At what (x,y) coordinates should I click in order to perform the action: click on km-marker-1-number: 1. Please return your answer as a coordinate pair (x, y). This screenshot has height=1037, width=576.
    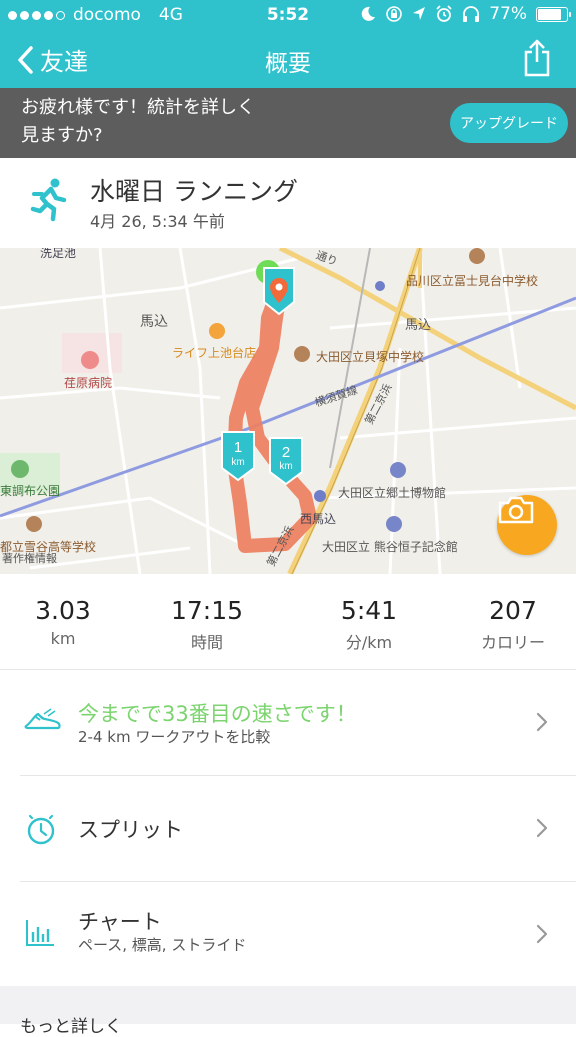
    Looking at the image, I should click on (238, 447).